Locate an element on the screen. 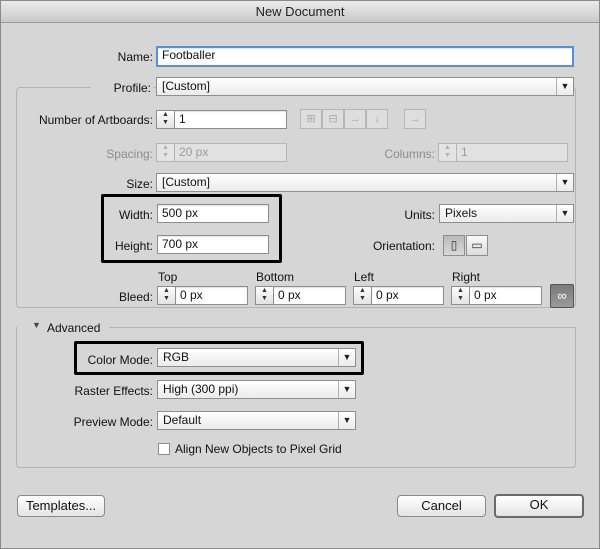 This screenshot has height=549, width=600. name-label: Name: is located at coordinates (135, 57).